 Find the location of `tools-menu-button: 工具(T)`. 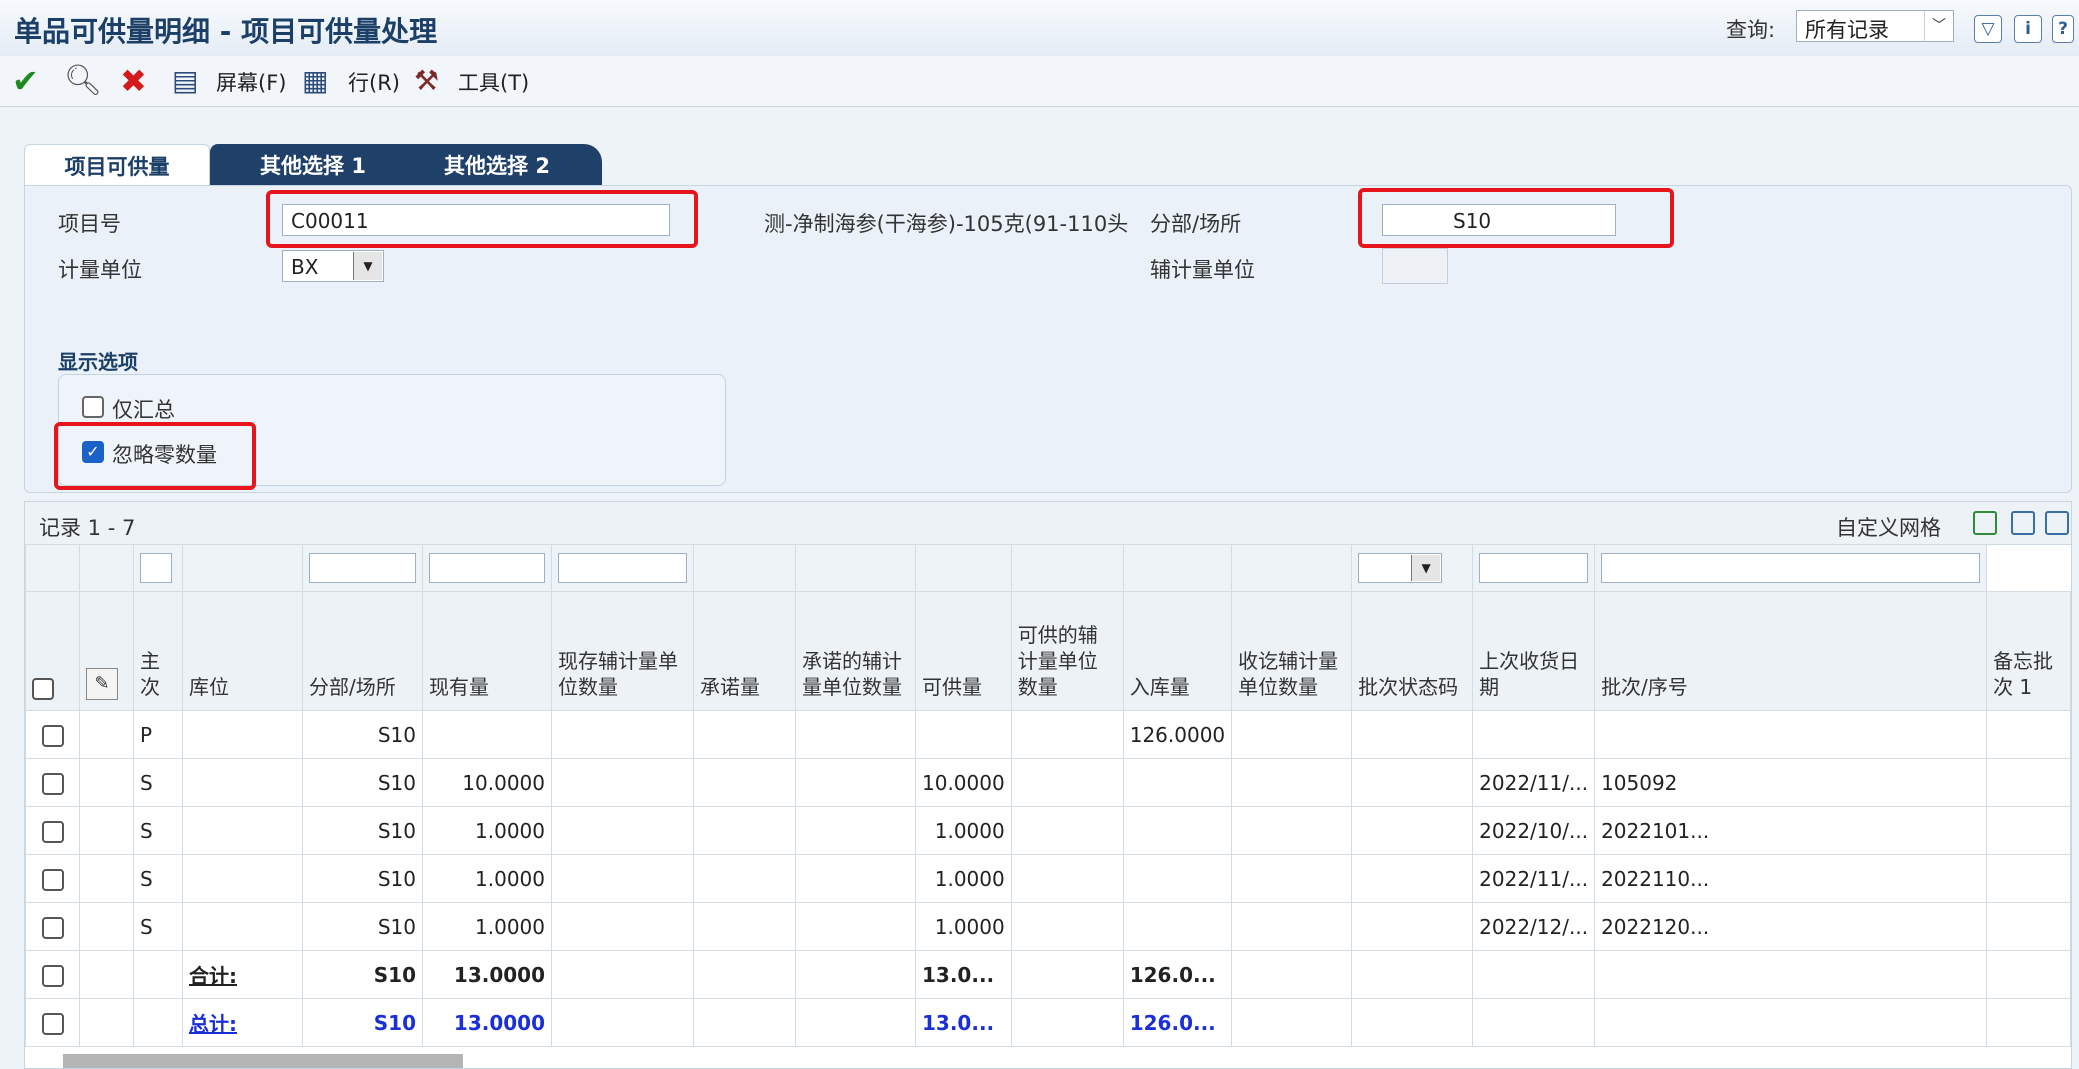

tools-menu-button: 工具(T) is located at coordinates (493, 82).